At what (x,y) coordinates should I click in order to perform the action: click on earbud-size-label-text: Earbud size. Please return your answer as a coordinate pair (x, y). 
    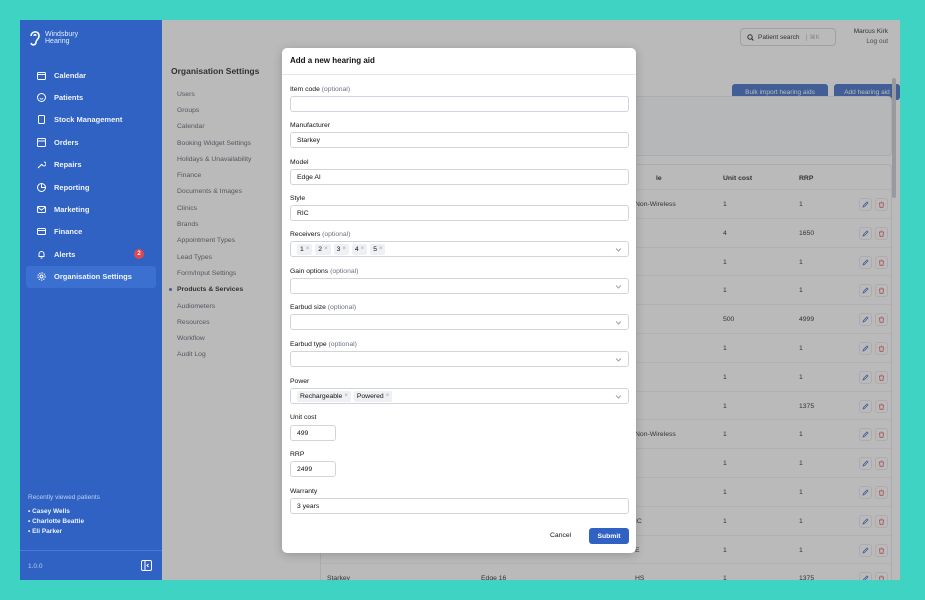
    Looking at the image, I should click on (308, 307).